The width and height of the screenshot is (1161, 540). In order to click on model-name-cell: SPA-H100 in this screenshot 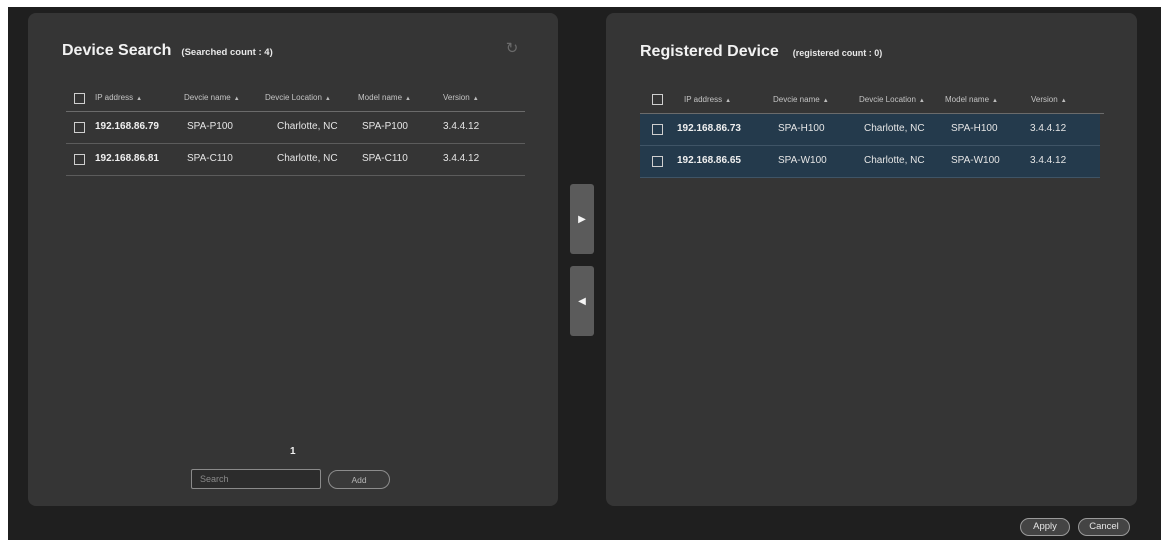, I will do `click(974, 128)`.